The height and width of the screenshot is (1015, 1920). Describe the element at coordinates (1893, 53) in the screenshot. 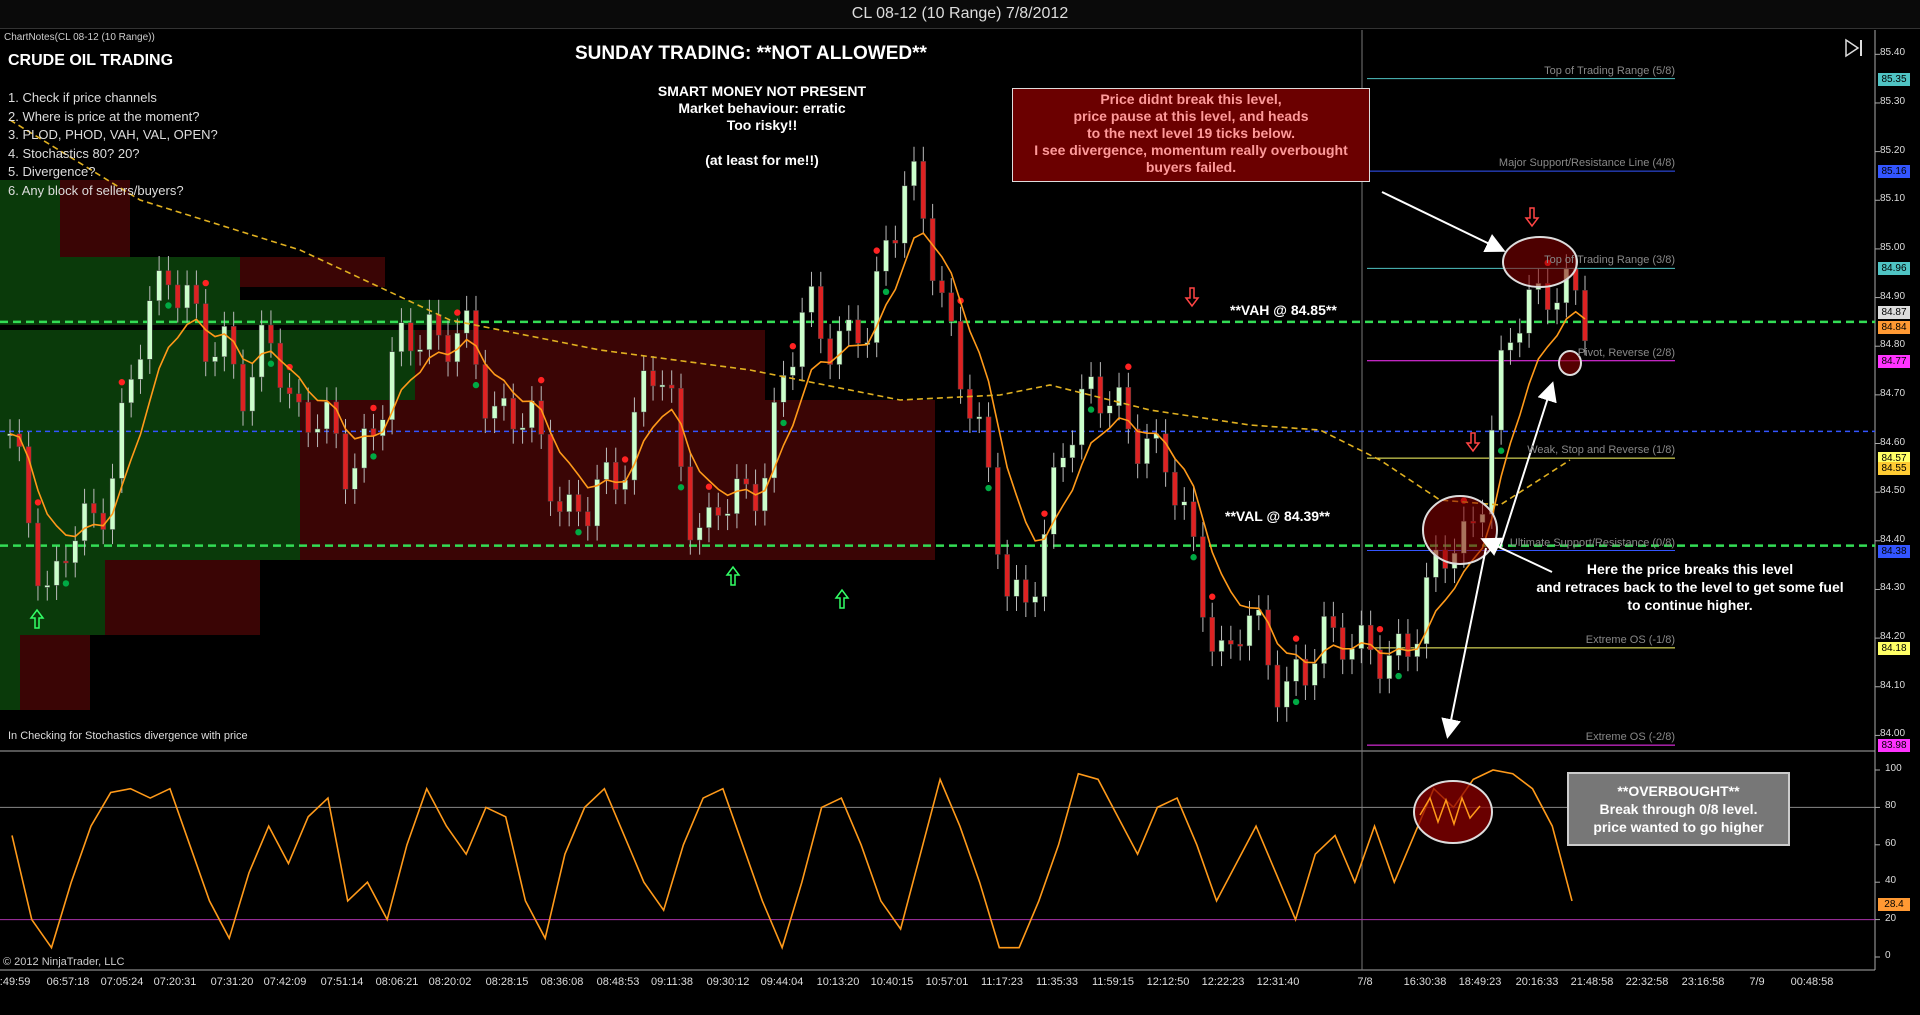

I see `price-tick-label: 85.40` at that location.